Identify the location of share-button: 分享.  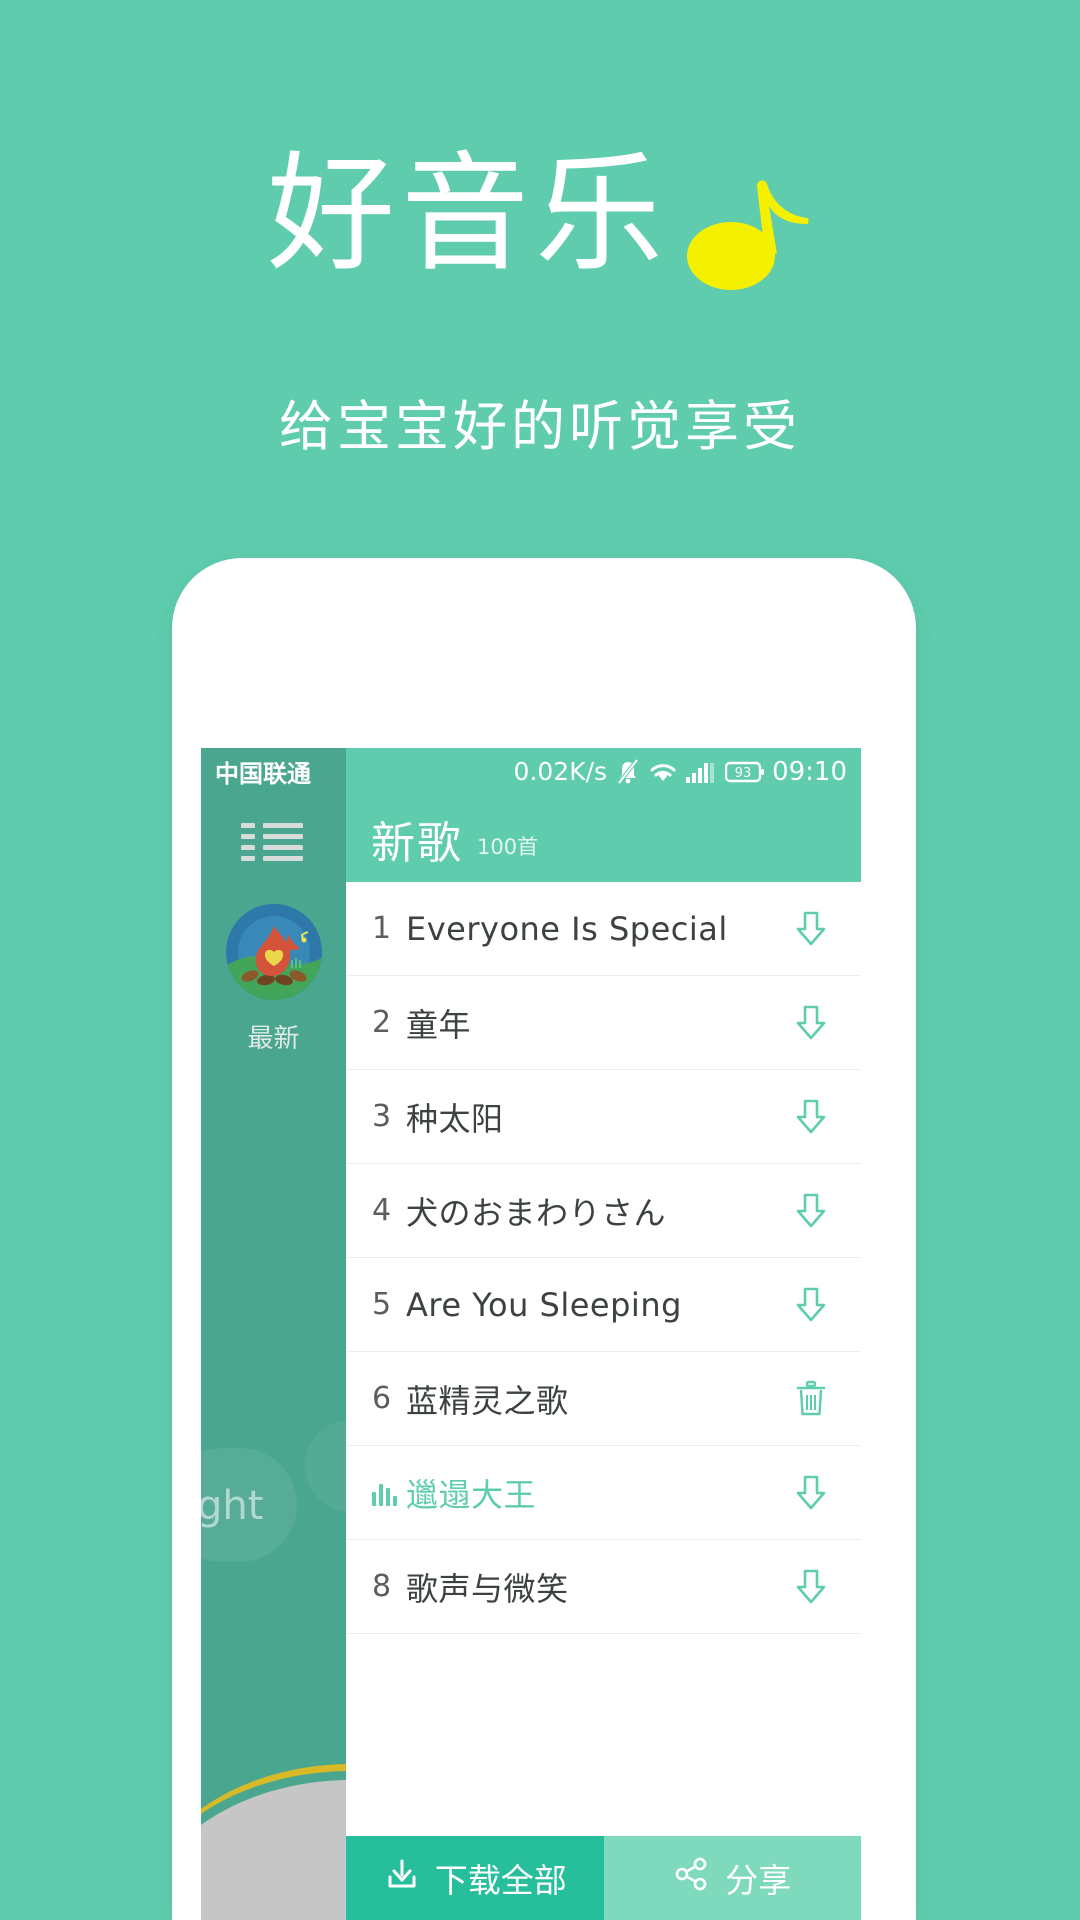
(732, 1878).